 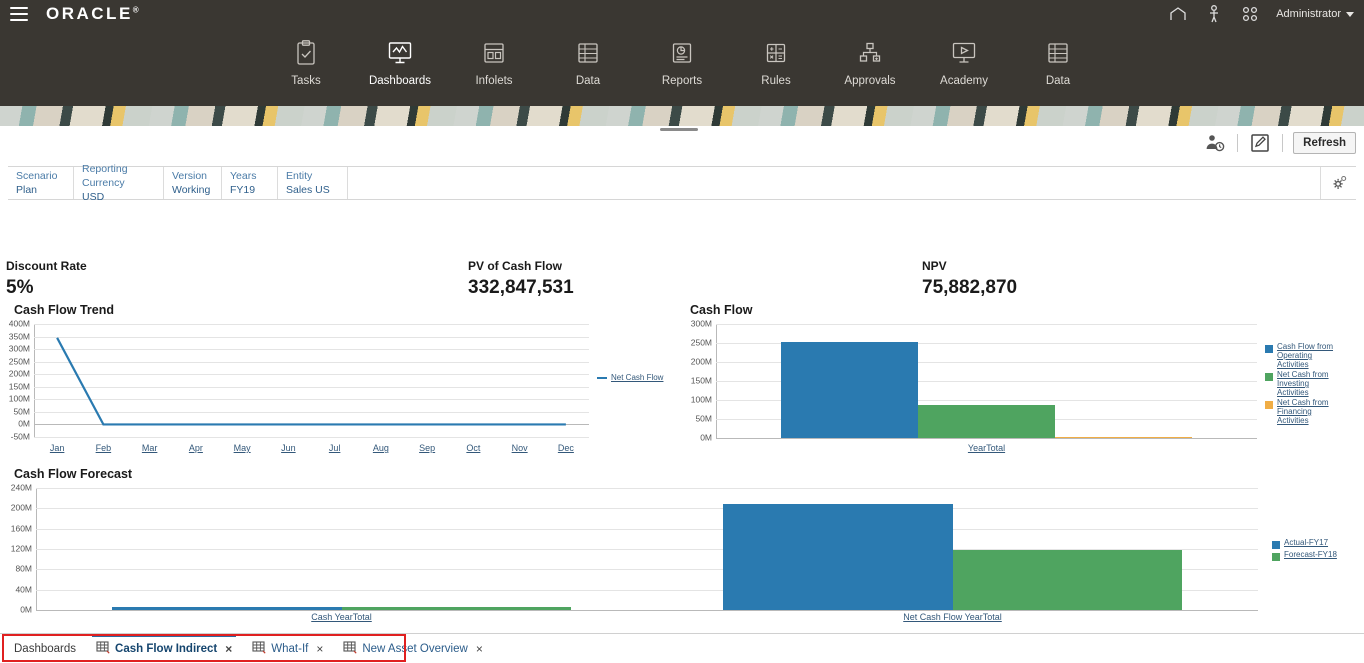 I want to click on legend-item: Net Cash from Investing Activities, so click(x=1310, y=383).